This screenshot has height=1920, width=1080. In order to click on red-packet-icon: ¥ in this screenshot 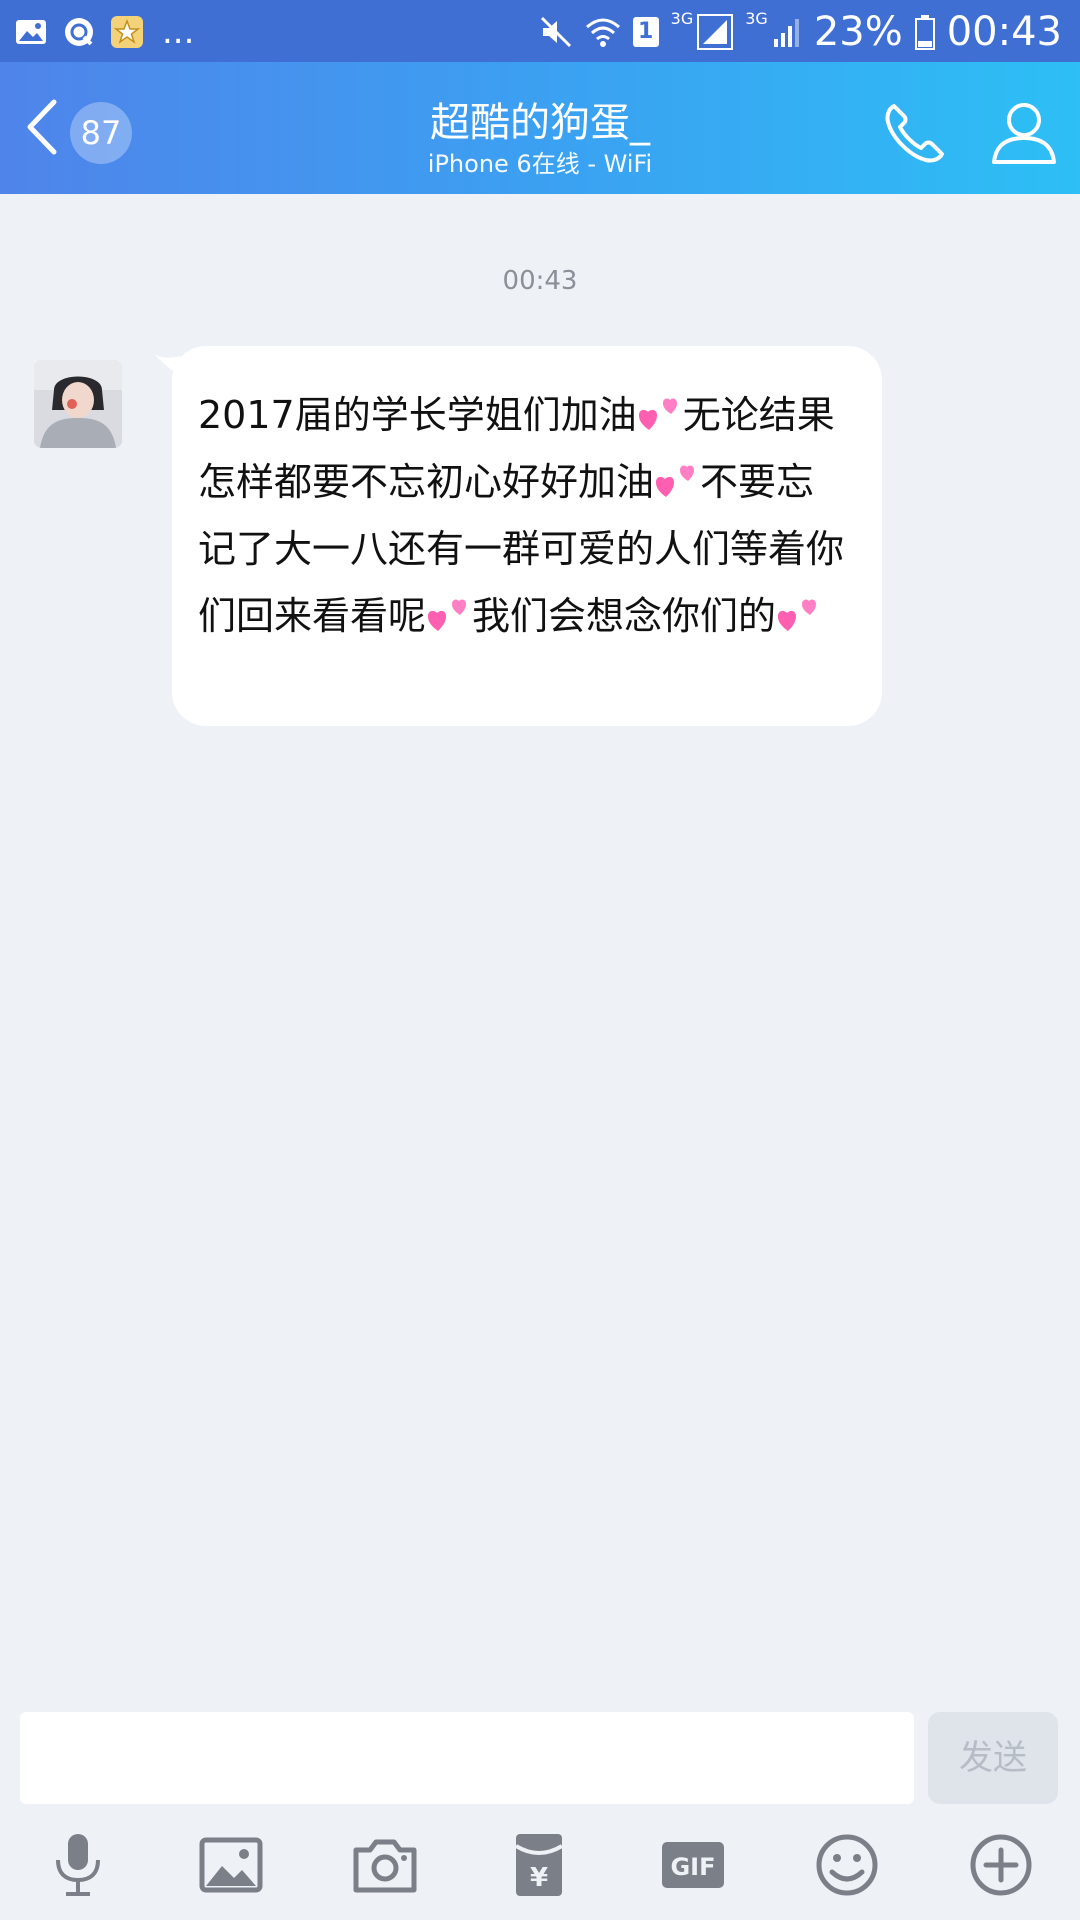, I will do `click(539, 1865)`.